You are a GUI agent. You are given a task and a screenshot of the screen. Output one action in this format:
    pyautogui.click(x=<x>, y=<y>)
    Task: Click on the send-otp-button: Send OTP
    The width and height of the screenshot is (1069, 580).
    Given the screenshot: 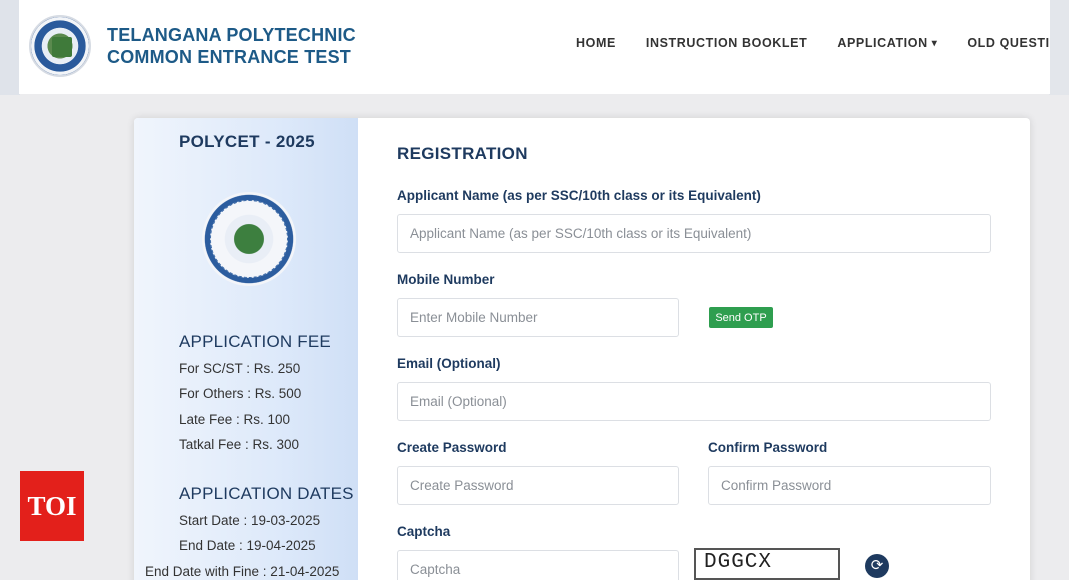 What is the action you would take?
    pyautogui.click(x=741, y=317)
    